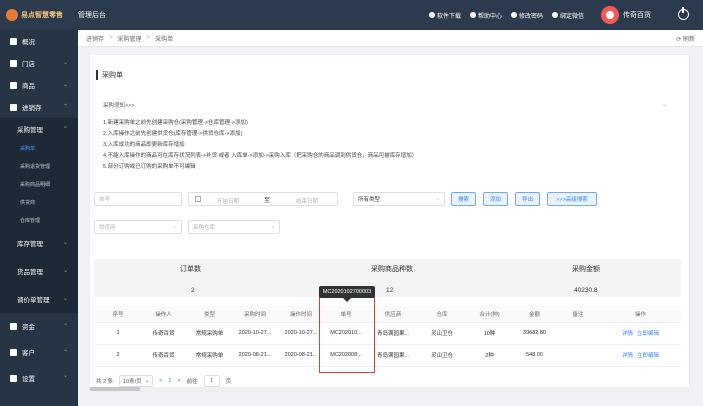 The height and width of the screenshot is (406, 703). What do you see at coordinates (92, 15) in the screenshot?
I see `admin-title: 管理后台` at bounding box center [92, 15].